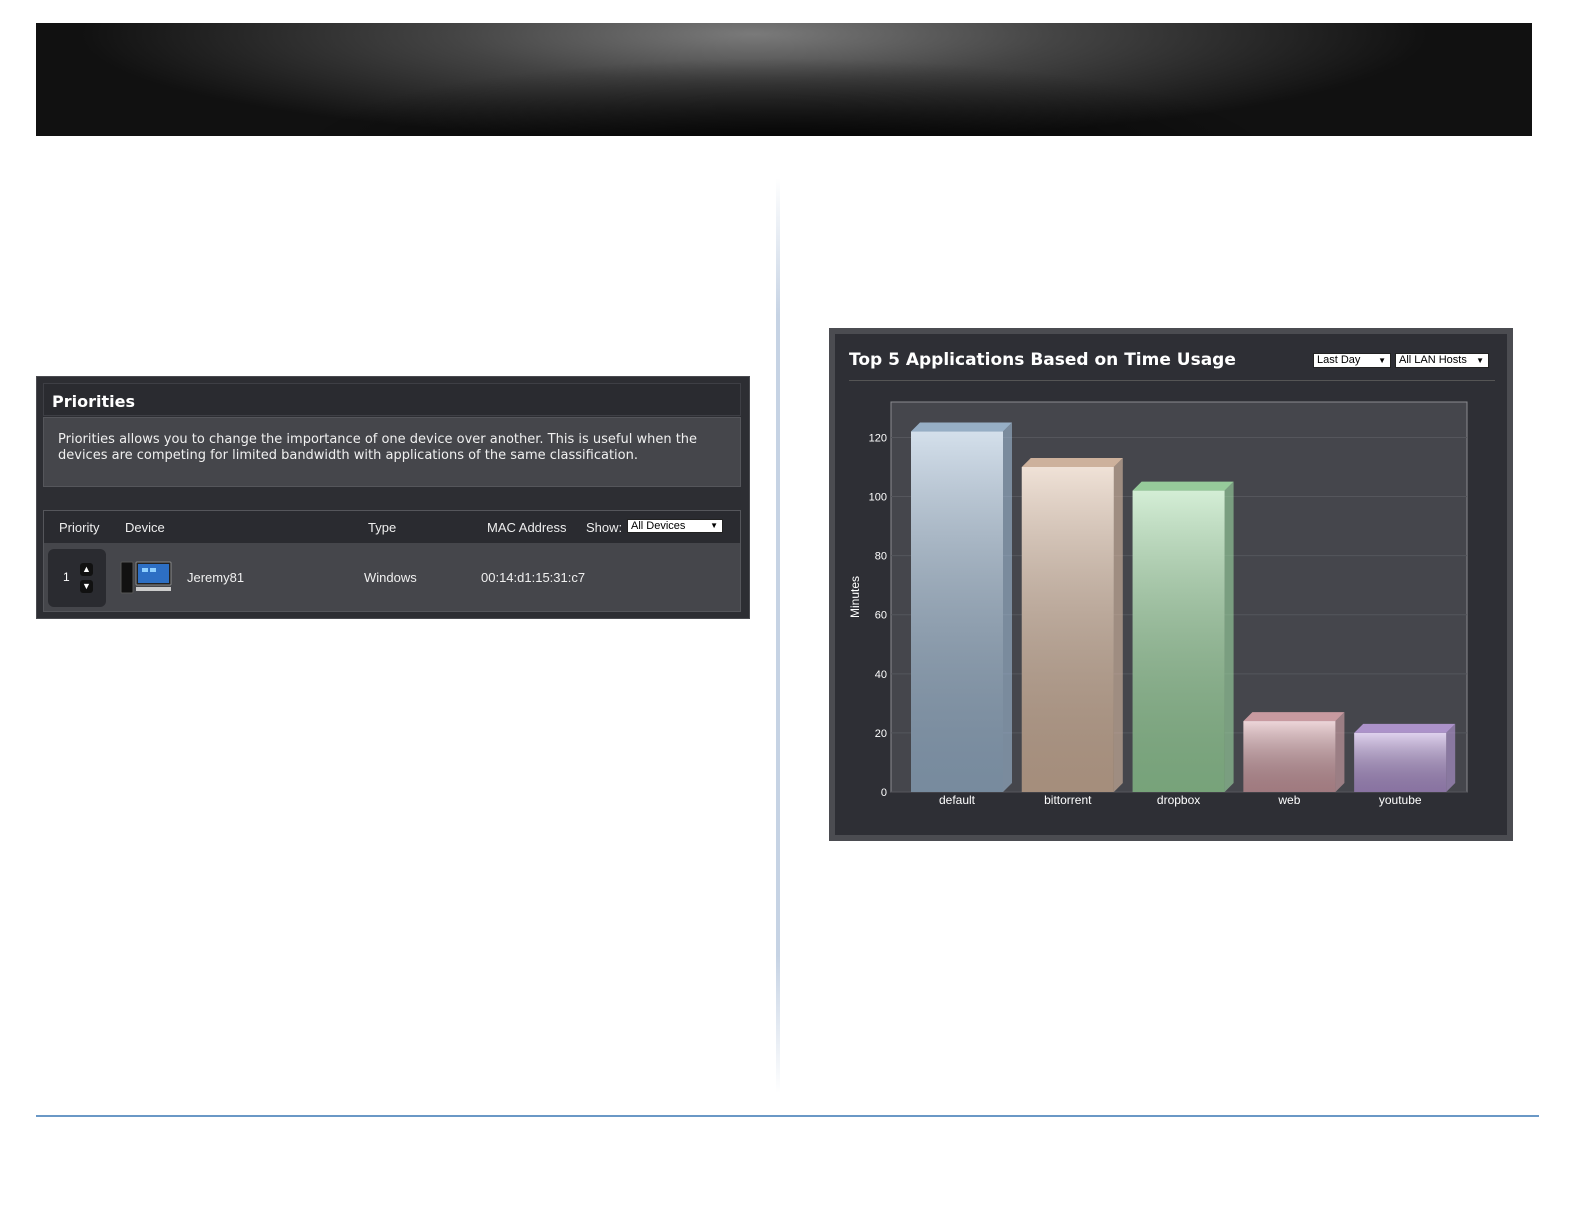 Image resolution: width=1584 pixels, height=1224 pixels. I want to click on priority-up-icon: ▲, so click(86, 569).